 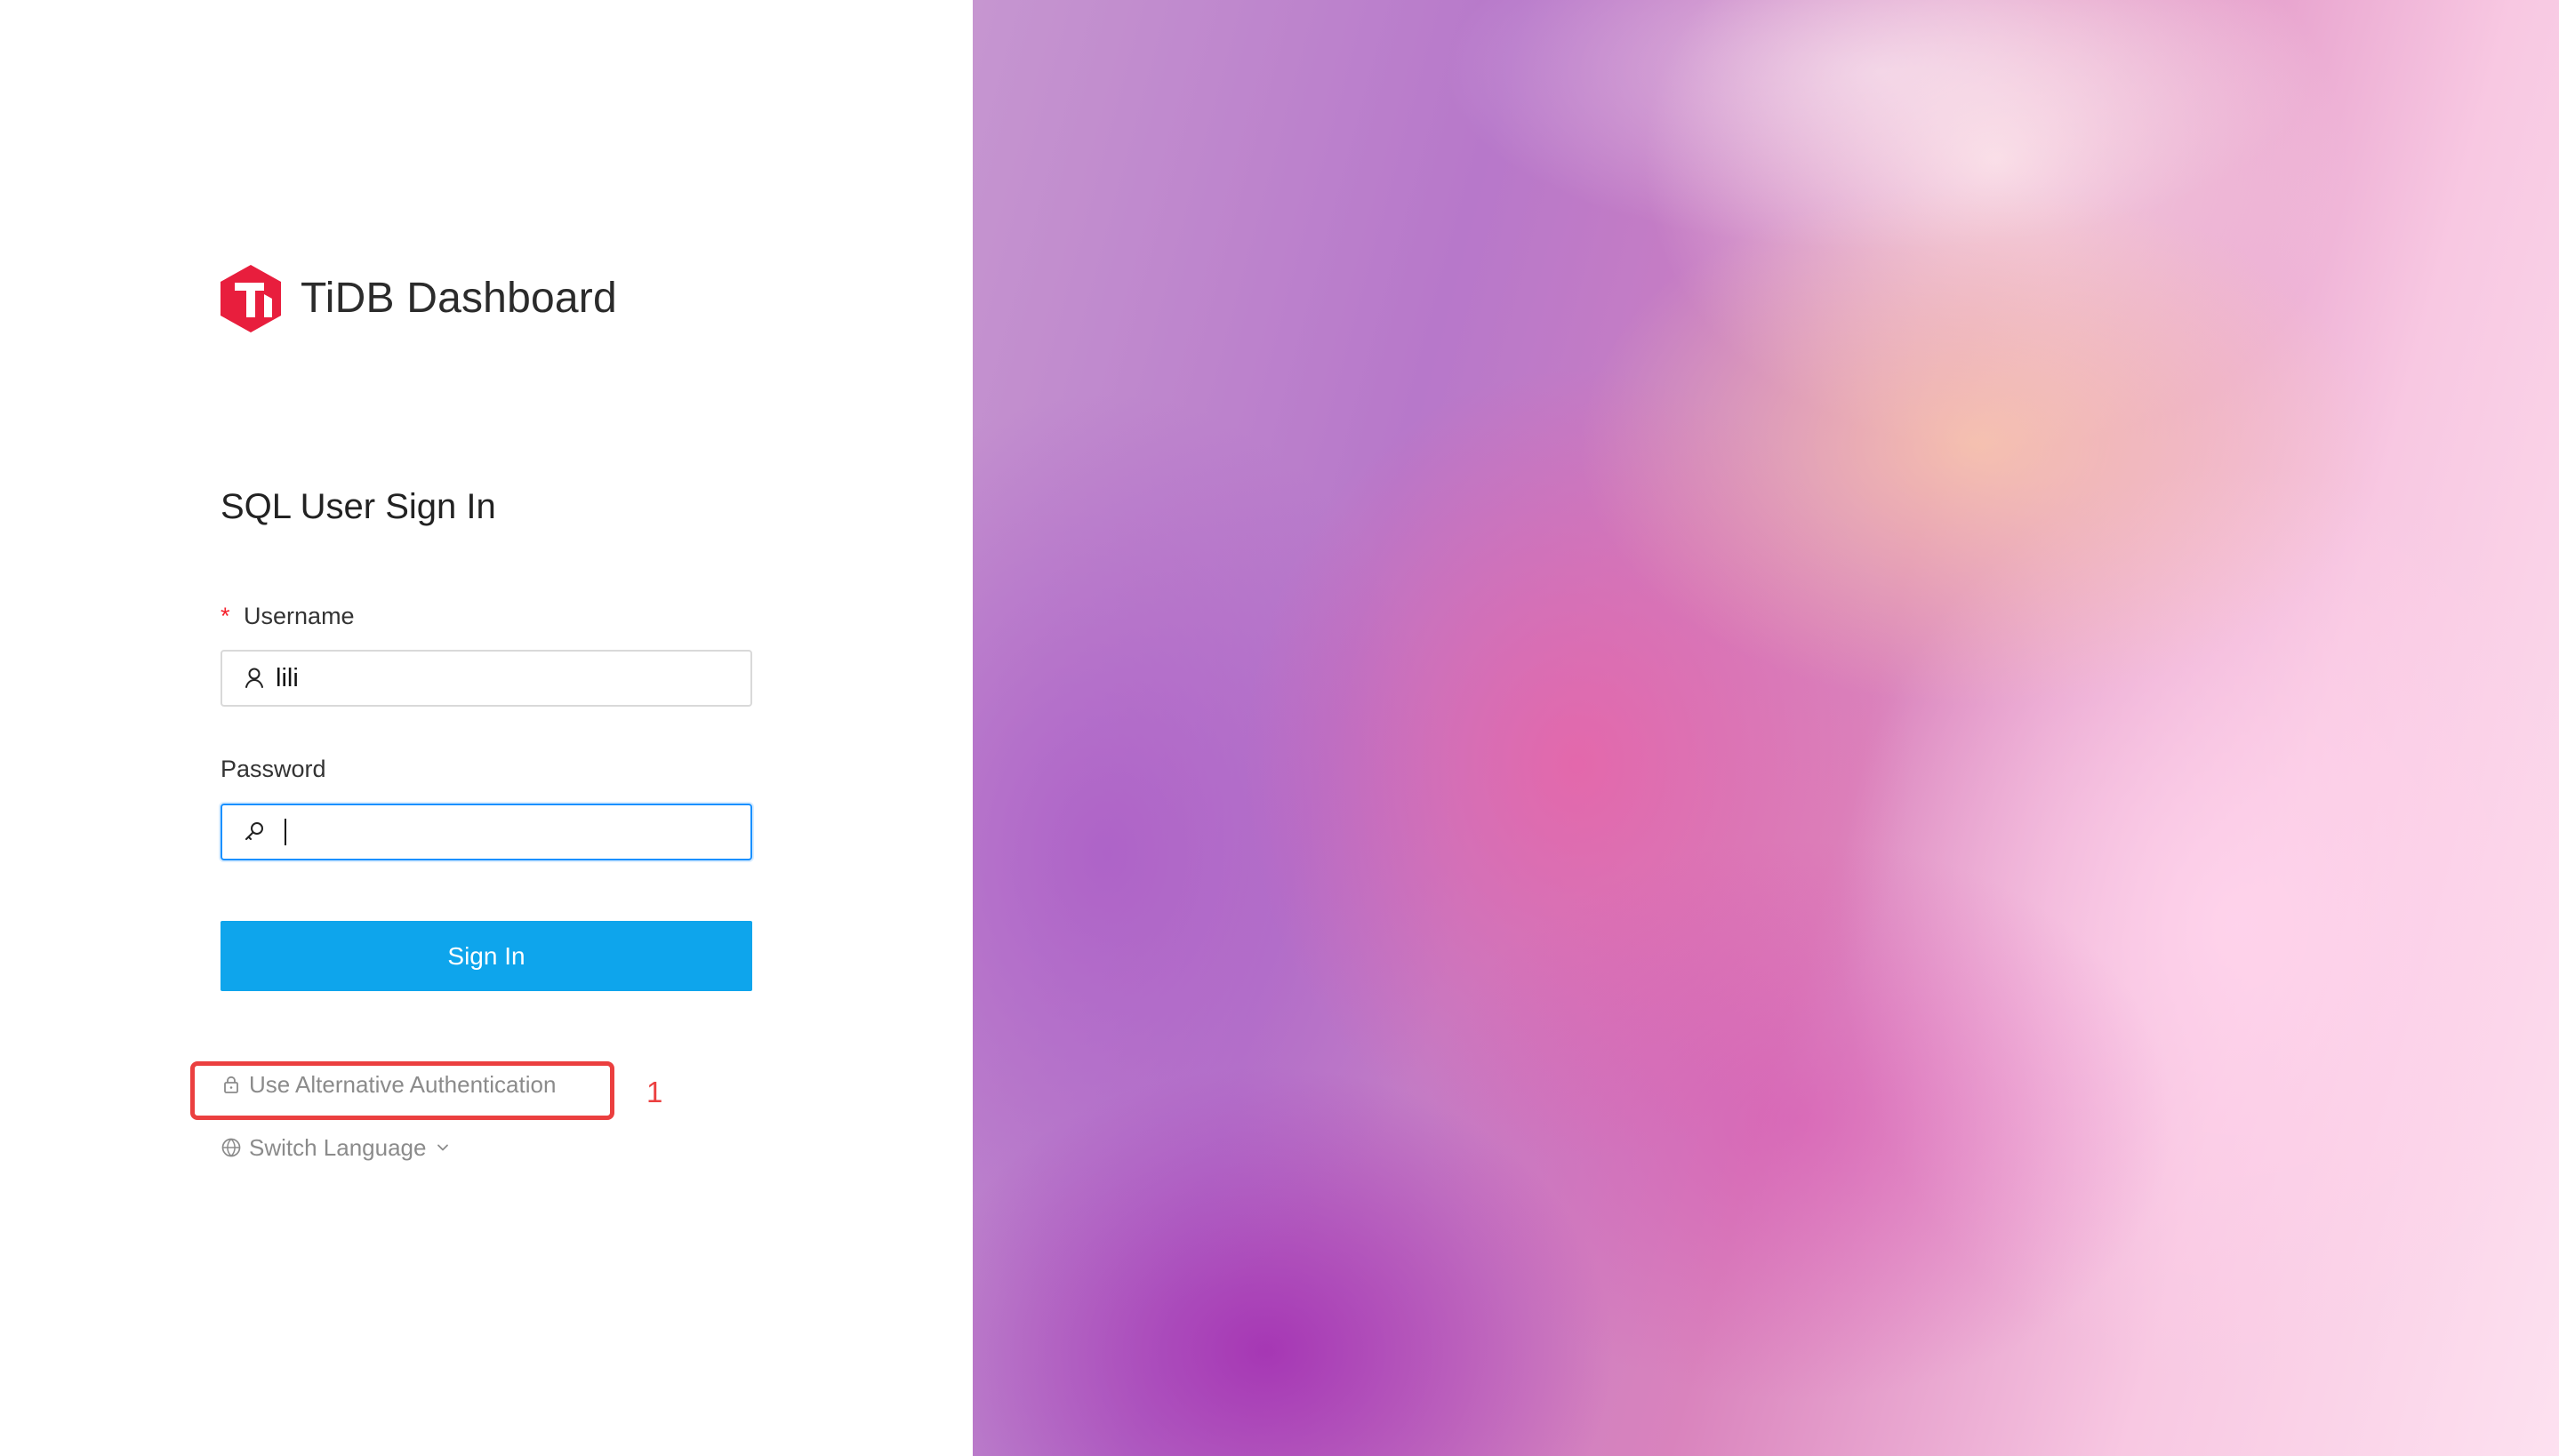 I want to click on switch-language-label: Switch Language, so click(x=338, y=1147).